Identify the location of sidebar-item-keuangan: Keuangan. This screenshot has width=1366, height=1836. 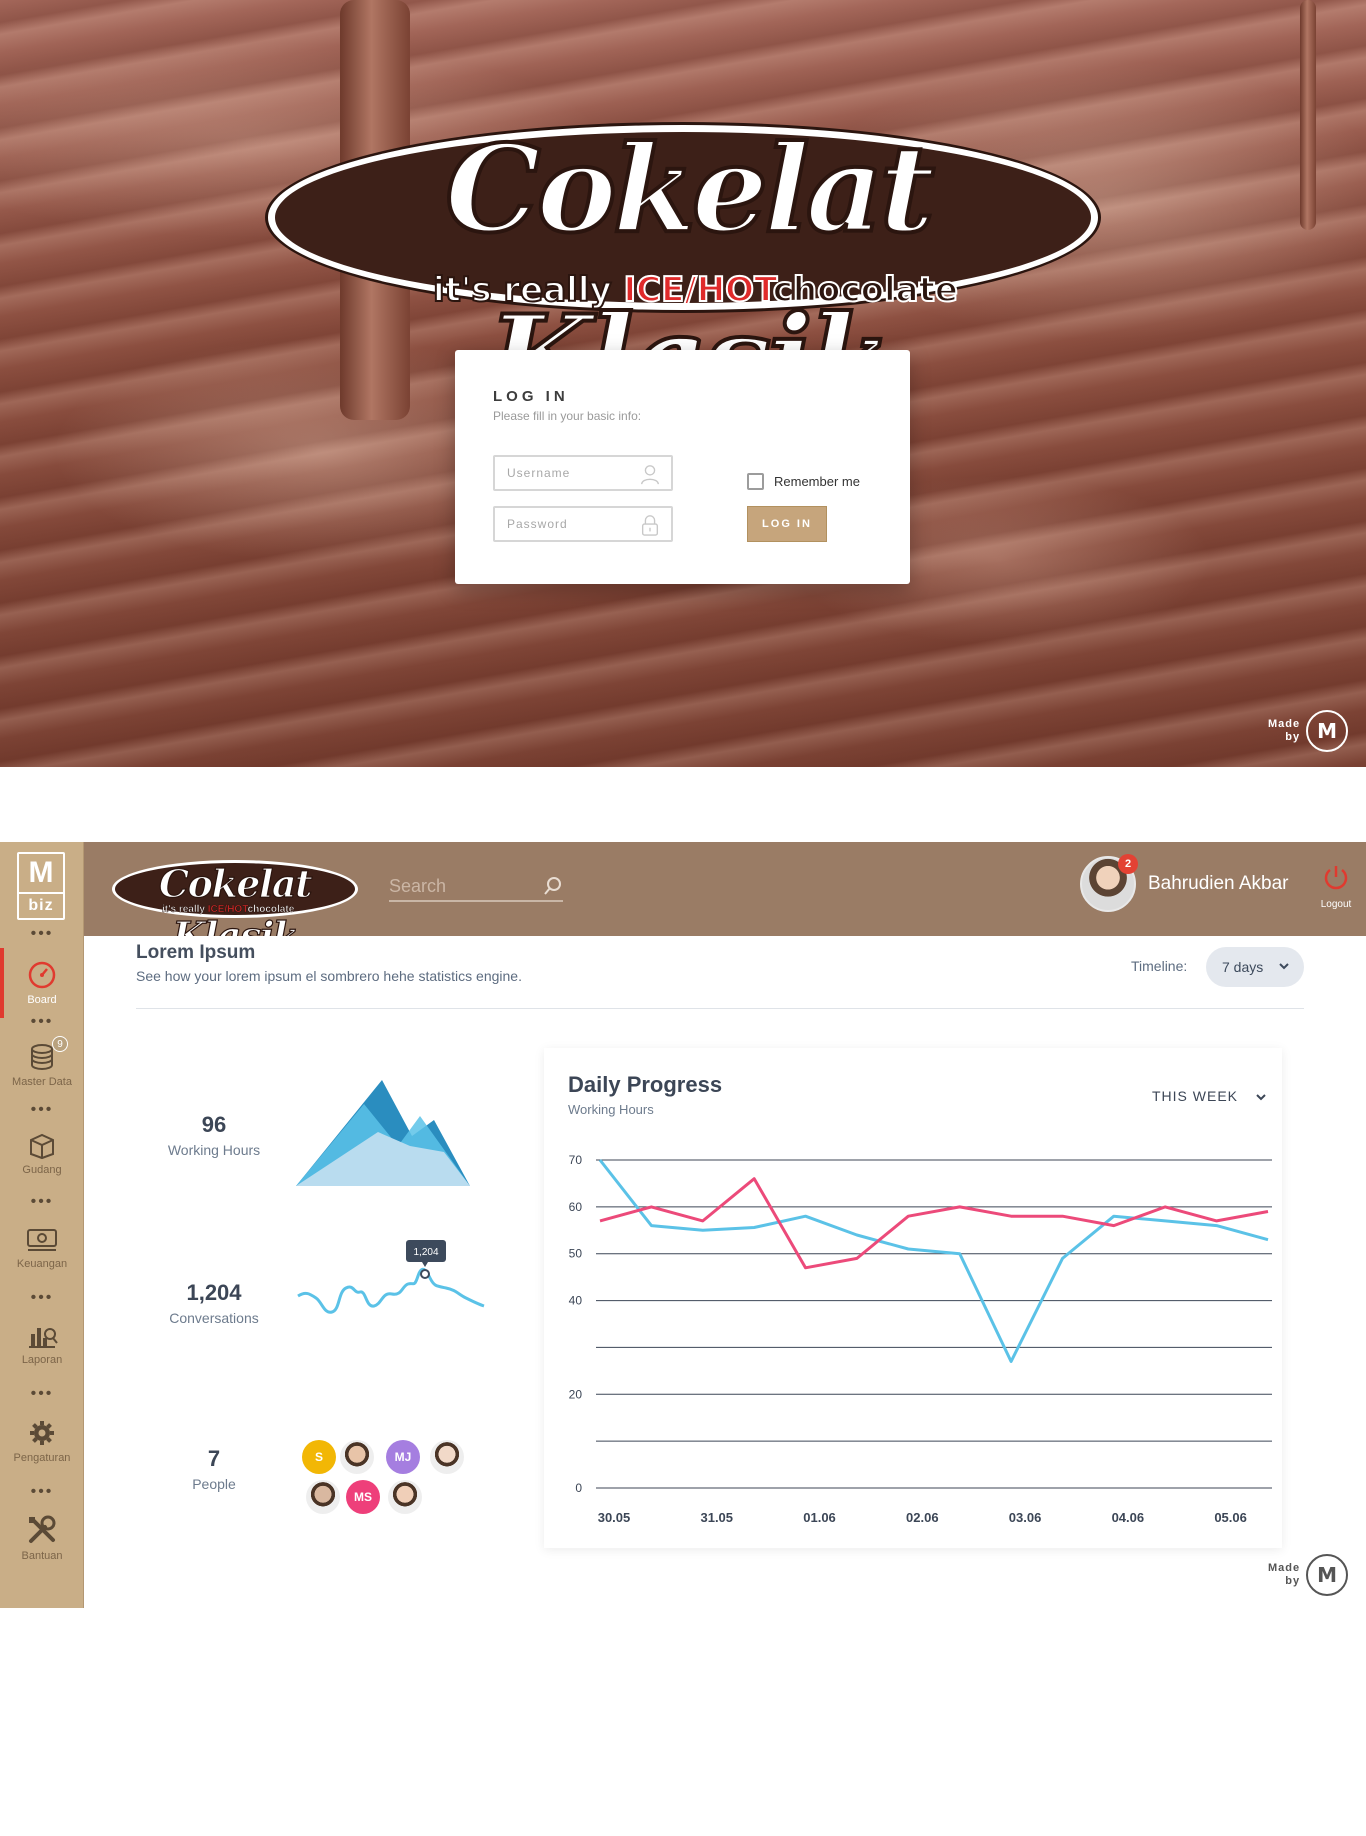
(42, 1247).